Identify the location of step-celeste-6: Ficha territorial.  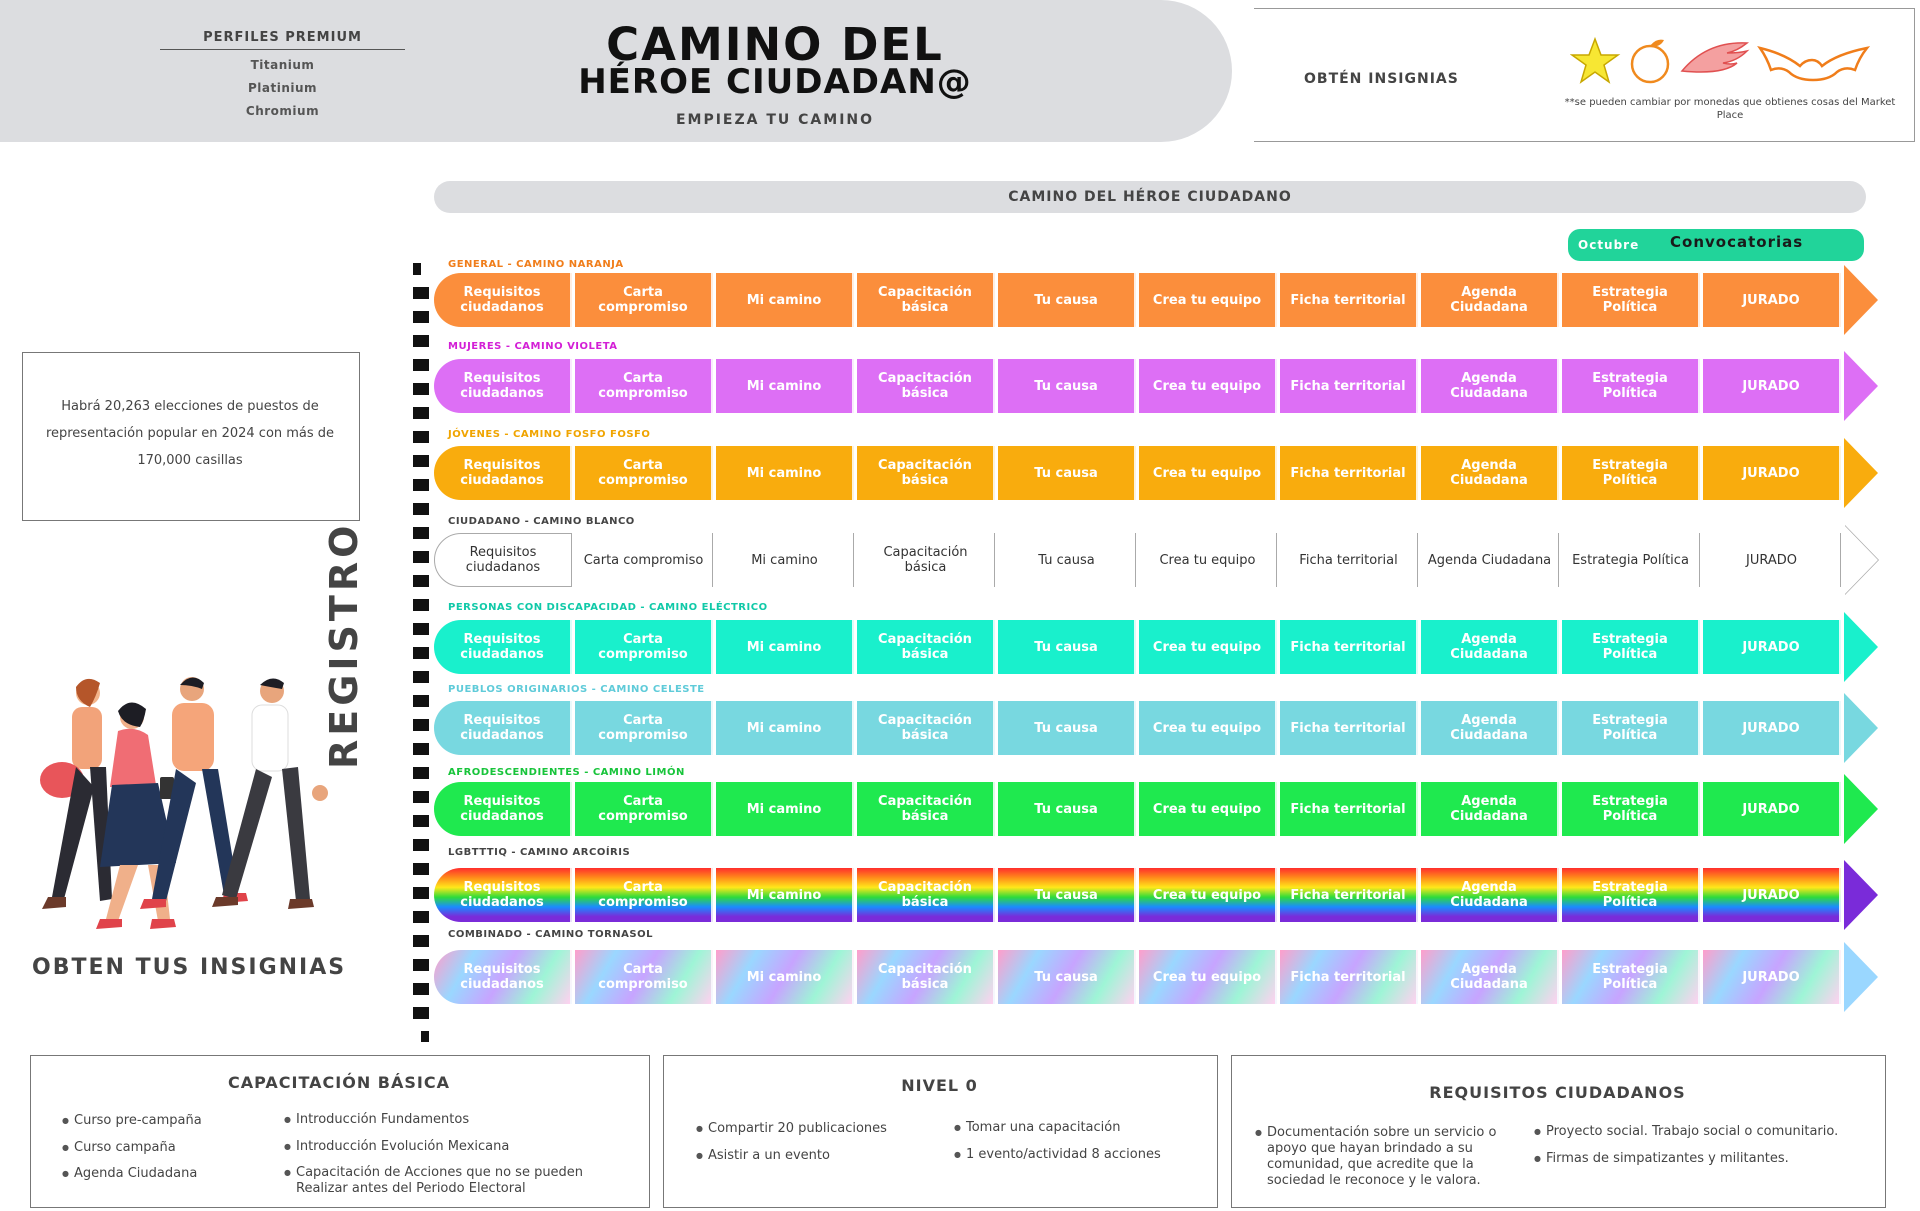
(1349, 728).